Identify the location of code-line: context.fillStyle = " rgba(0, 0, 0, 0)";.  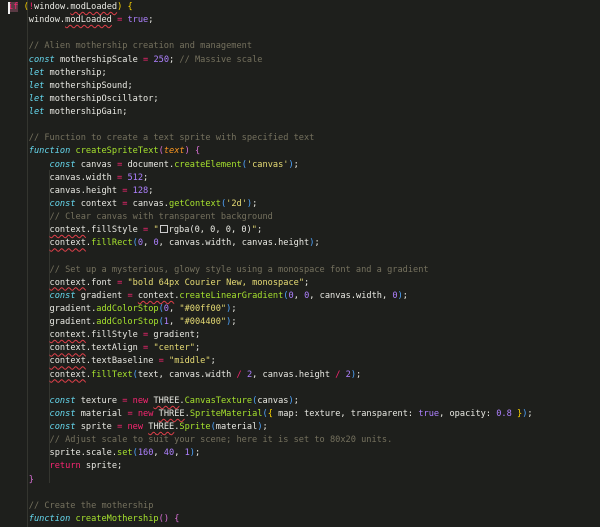
(270, 230).